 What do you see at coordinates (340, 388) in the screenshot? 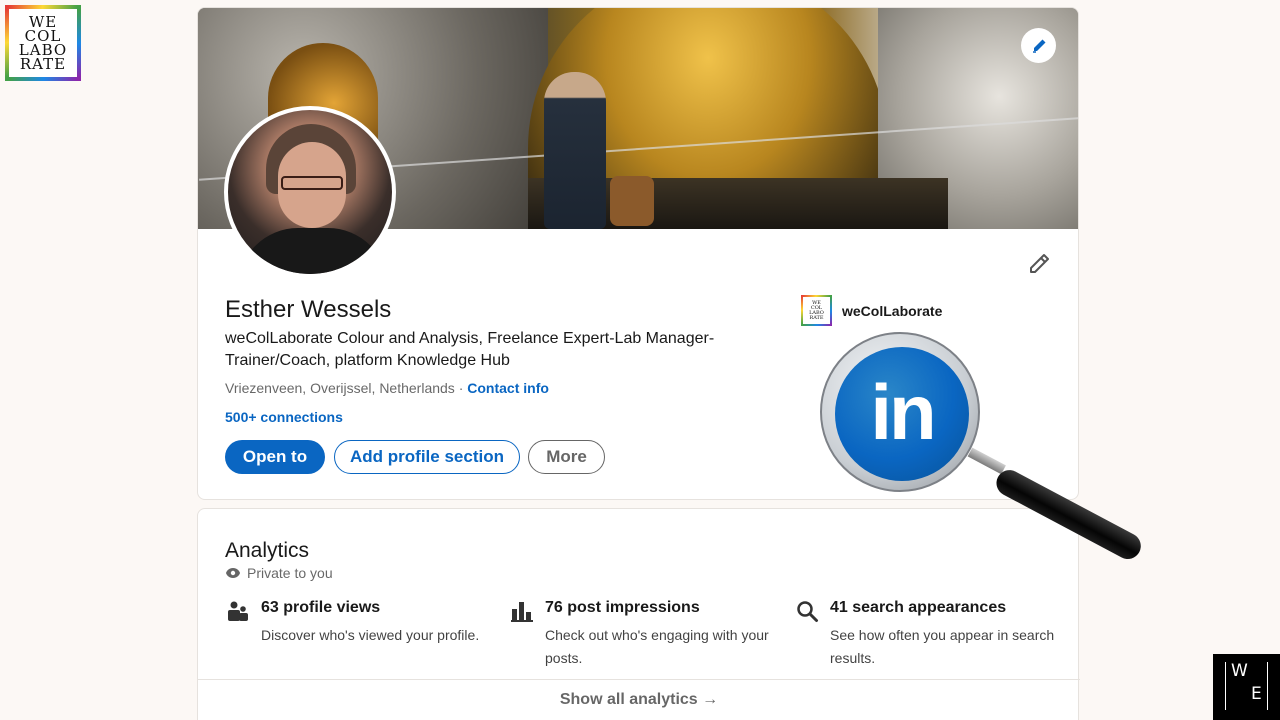
I see `profile-location: Vriezenveen, Overijssel, Netherlands` at bounding box center [340, 388].